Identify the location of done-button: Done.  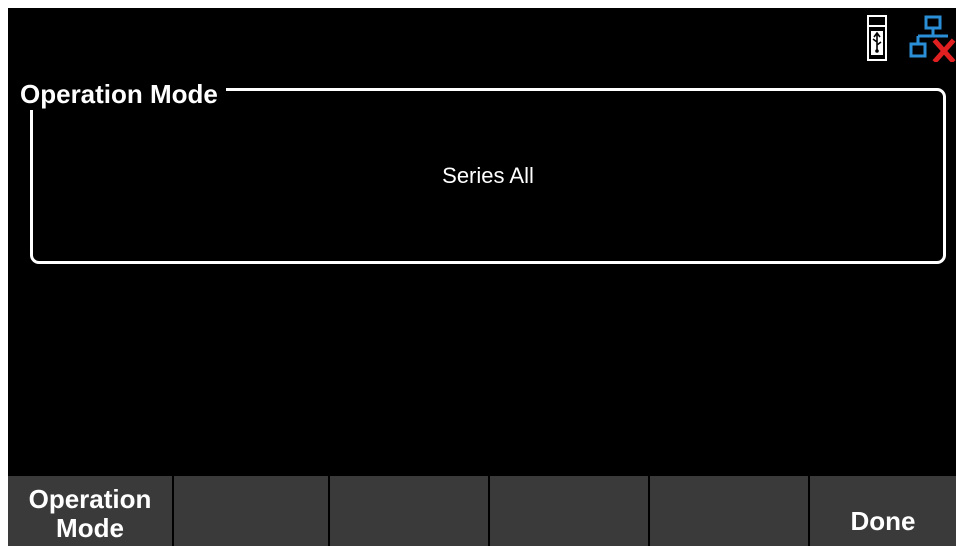
(882, 511).